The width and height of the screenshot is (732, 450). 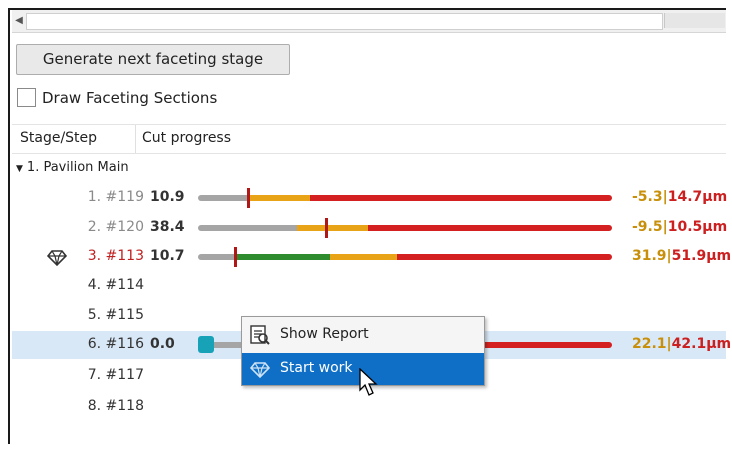 What do you see at coordinates (167, 227) in the screenshot?
I see `step-value: 38.4` at bounding box center [167, 227].